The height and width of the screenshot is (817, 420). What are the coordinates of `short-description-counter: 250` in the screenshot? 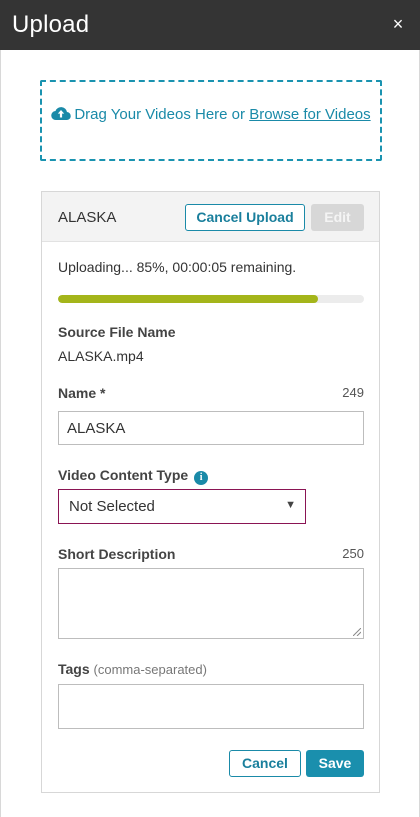 It's located at (353, 553).